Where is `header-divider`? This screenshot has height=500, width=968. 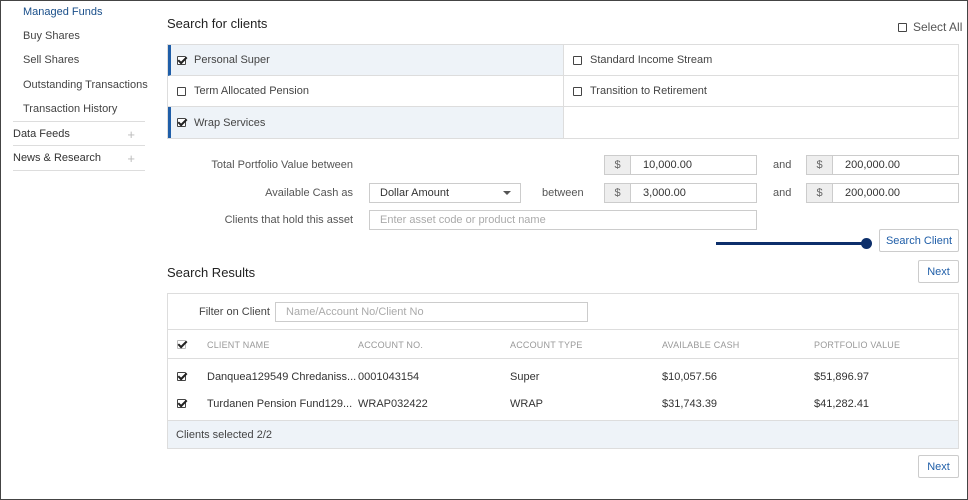 header-divider is located at coordinates (563, 358).